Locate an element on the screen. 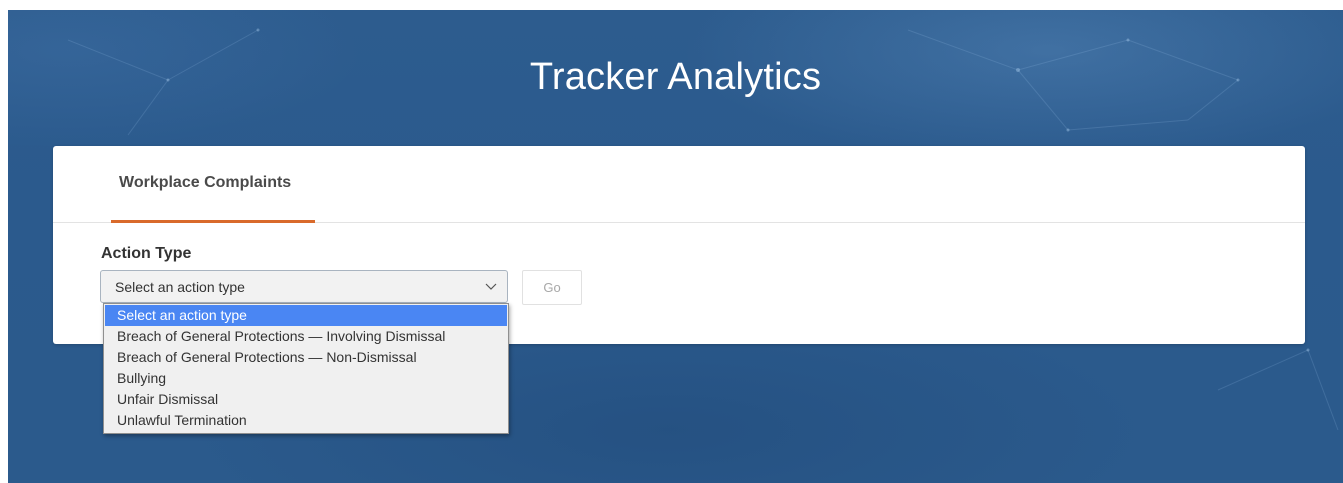  active-tab-indicator is located at coordinates (213, 221).